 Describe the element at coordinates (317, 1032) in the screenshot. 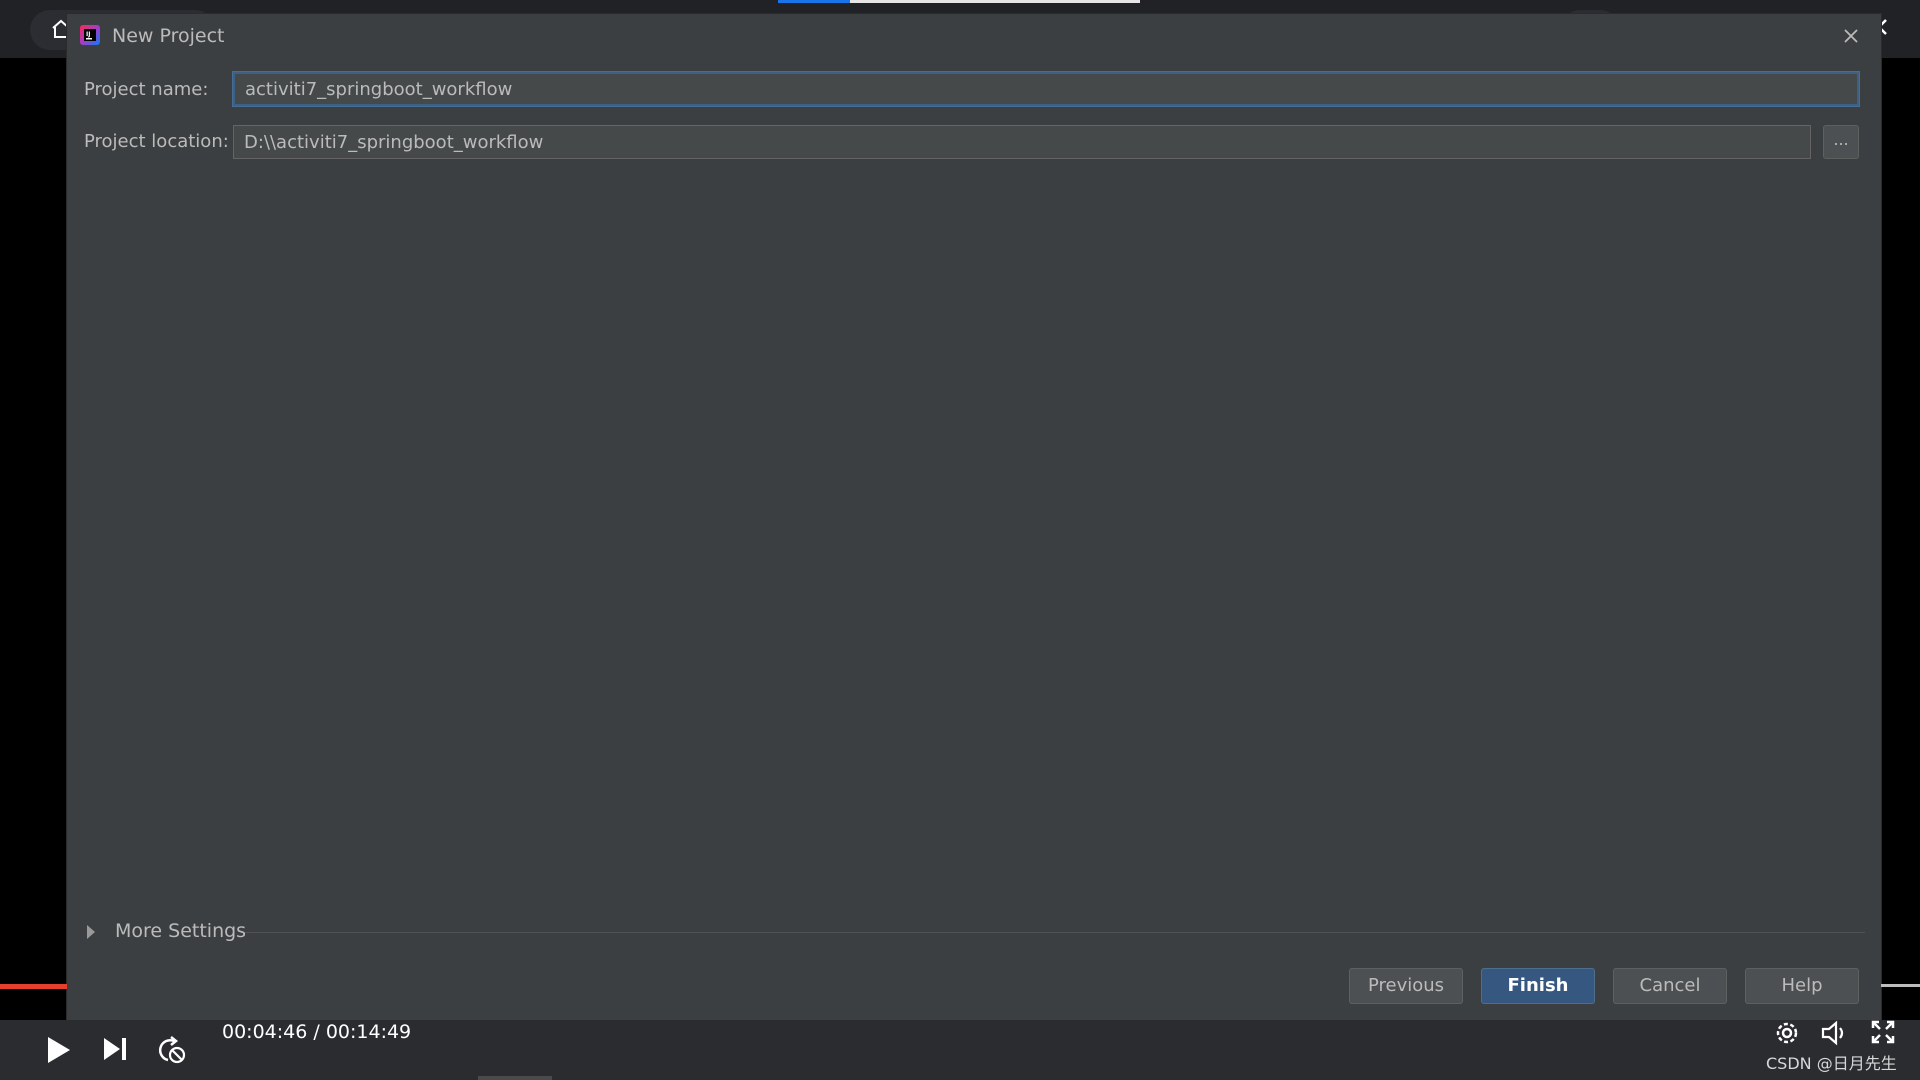

I see `playback-time: 00:04:46 / 00:14:49` at that location.